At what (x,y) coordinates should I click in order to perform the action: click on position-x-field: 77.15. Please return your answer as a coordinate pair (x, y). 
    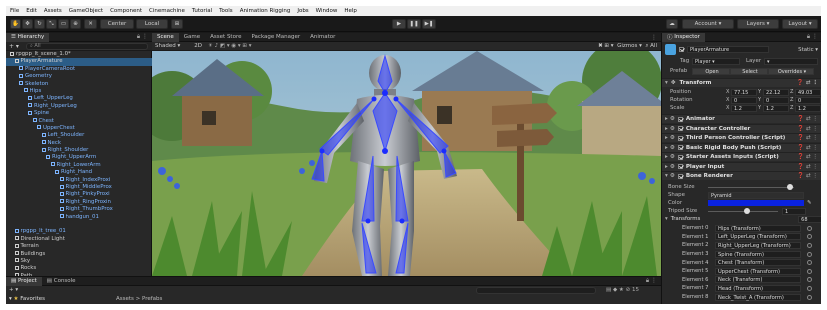
    Looking at the image, I should click on (744, 92).